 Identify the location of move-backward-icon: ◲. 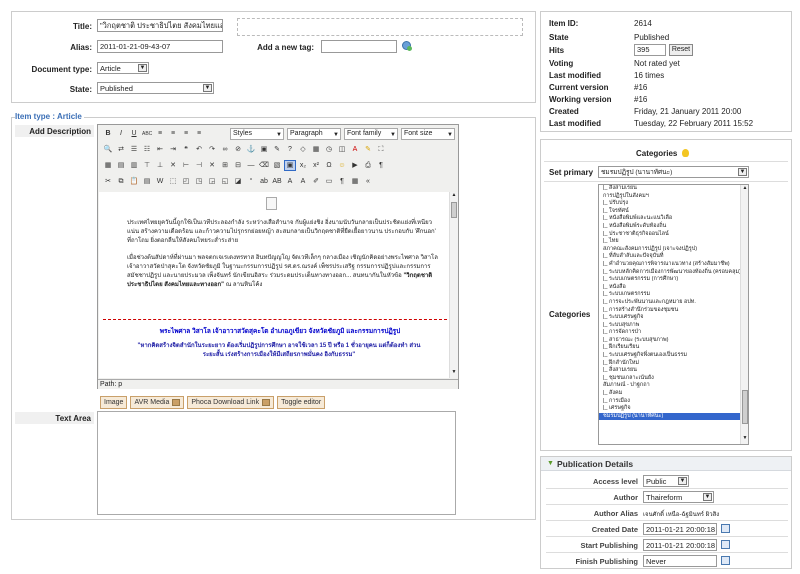
(212, 181).